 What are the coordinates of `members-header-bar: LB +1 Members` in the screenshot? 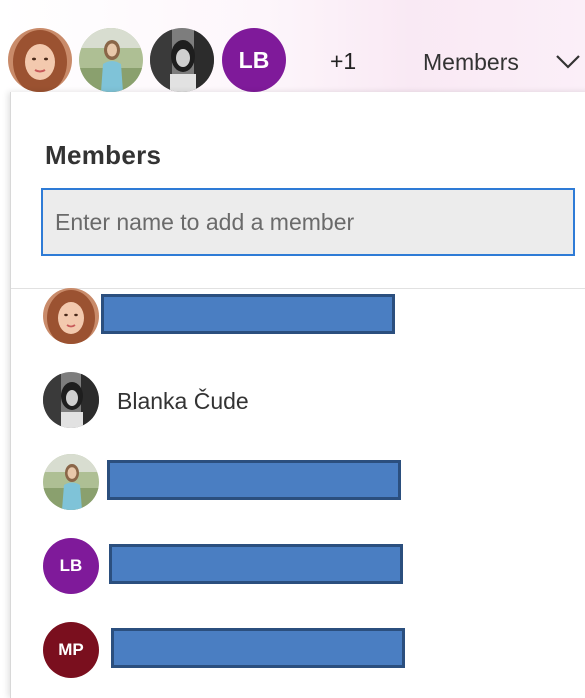 It's located at (292, 46).